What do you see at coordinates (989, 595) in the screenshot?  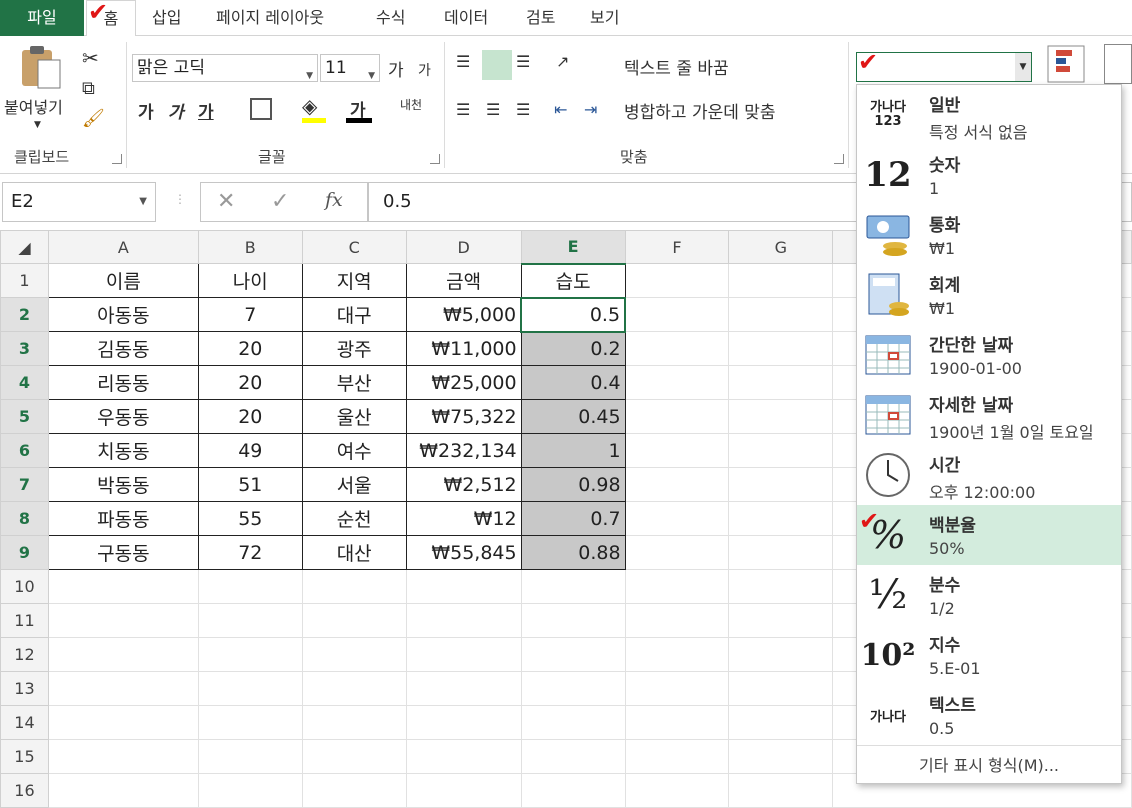 I see `format-option-fraction: ½ 분수 1/2` at bounding box center [989, 595].